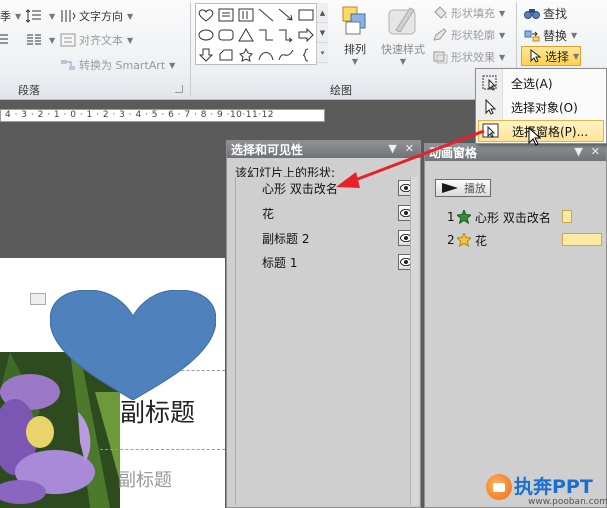 This screenshot has height=508, width=607. What do you see at coordinates (322, 13) in the screenshot?
I see `gallery-scroll-up-icon: ▲` at bounding box center [322, 13].